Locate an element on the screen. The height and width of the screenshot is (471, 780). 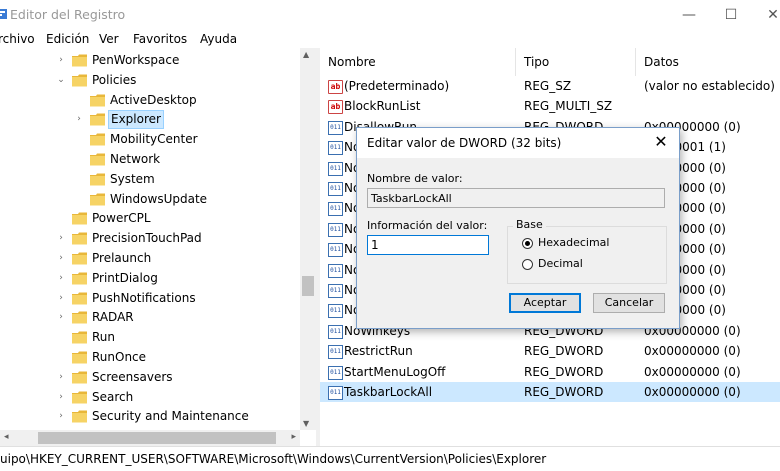
maximize-button: ☐ is located at coordinates (731, 15).